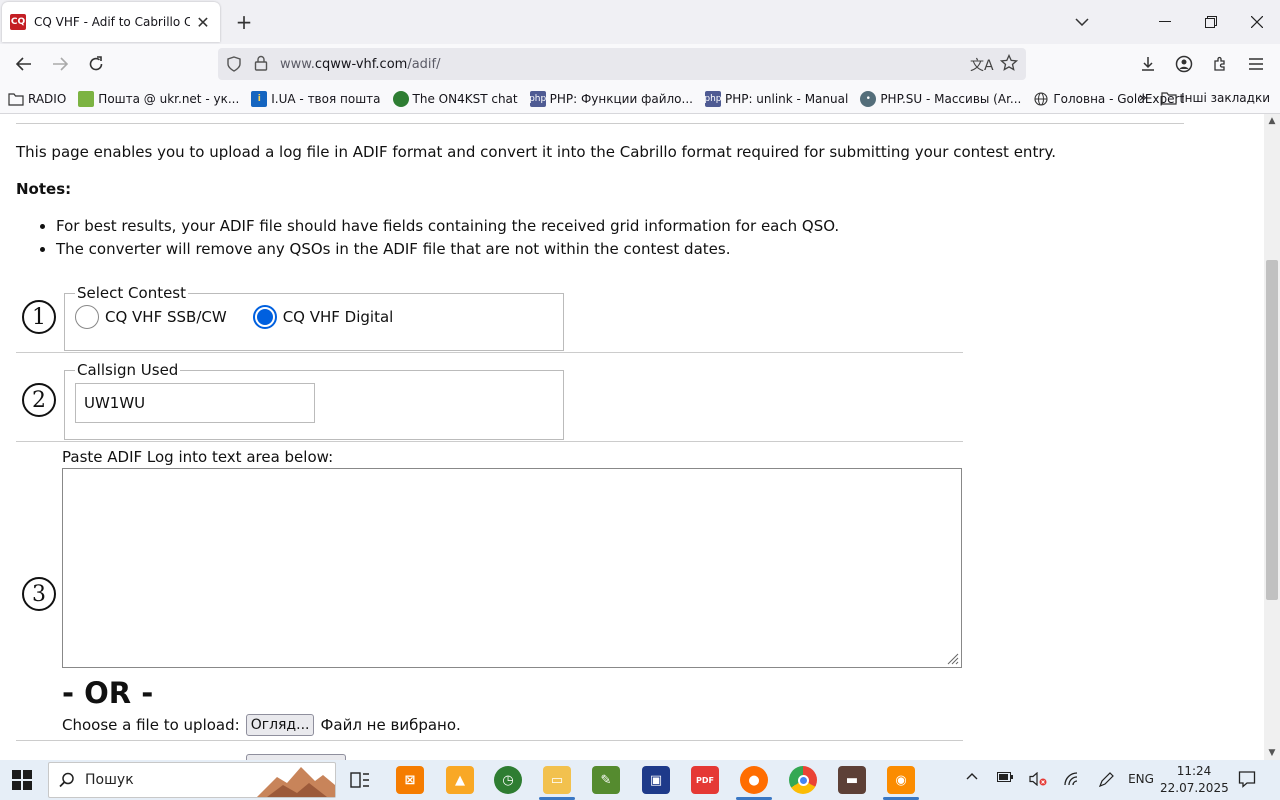 The height and width of the screenshot is (800, 1280). What do you see at coordinates (465, 98) in the screenshot?
I see `bookmark-label: The ON4KST chat` at bounding box center [465, 98].